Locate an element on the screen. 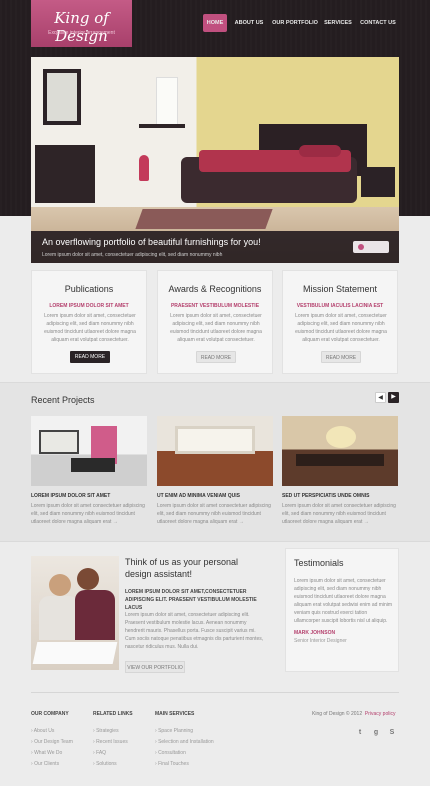  project-3-table is located at coordinates (340, 460).